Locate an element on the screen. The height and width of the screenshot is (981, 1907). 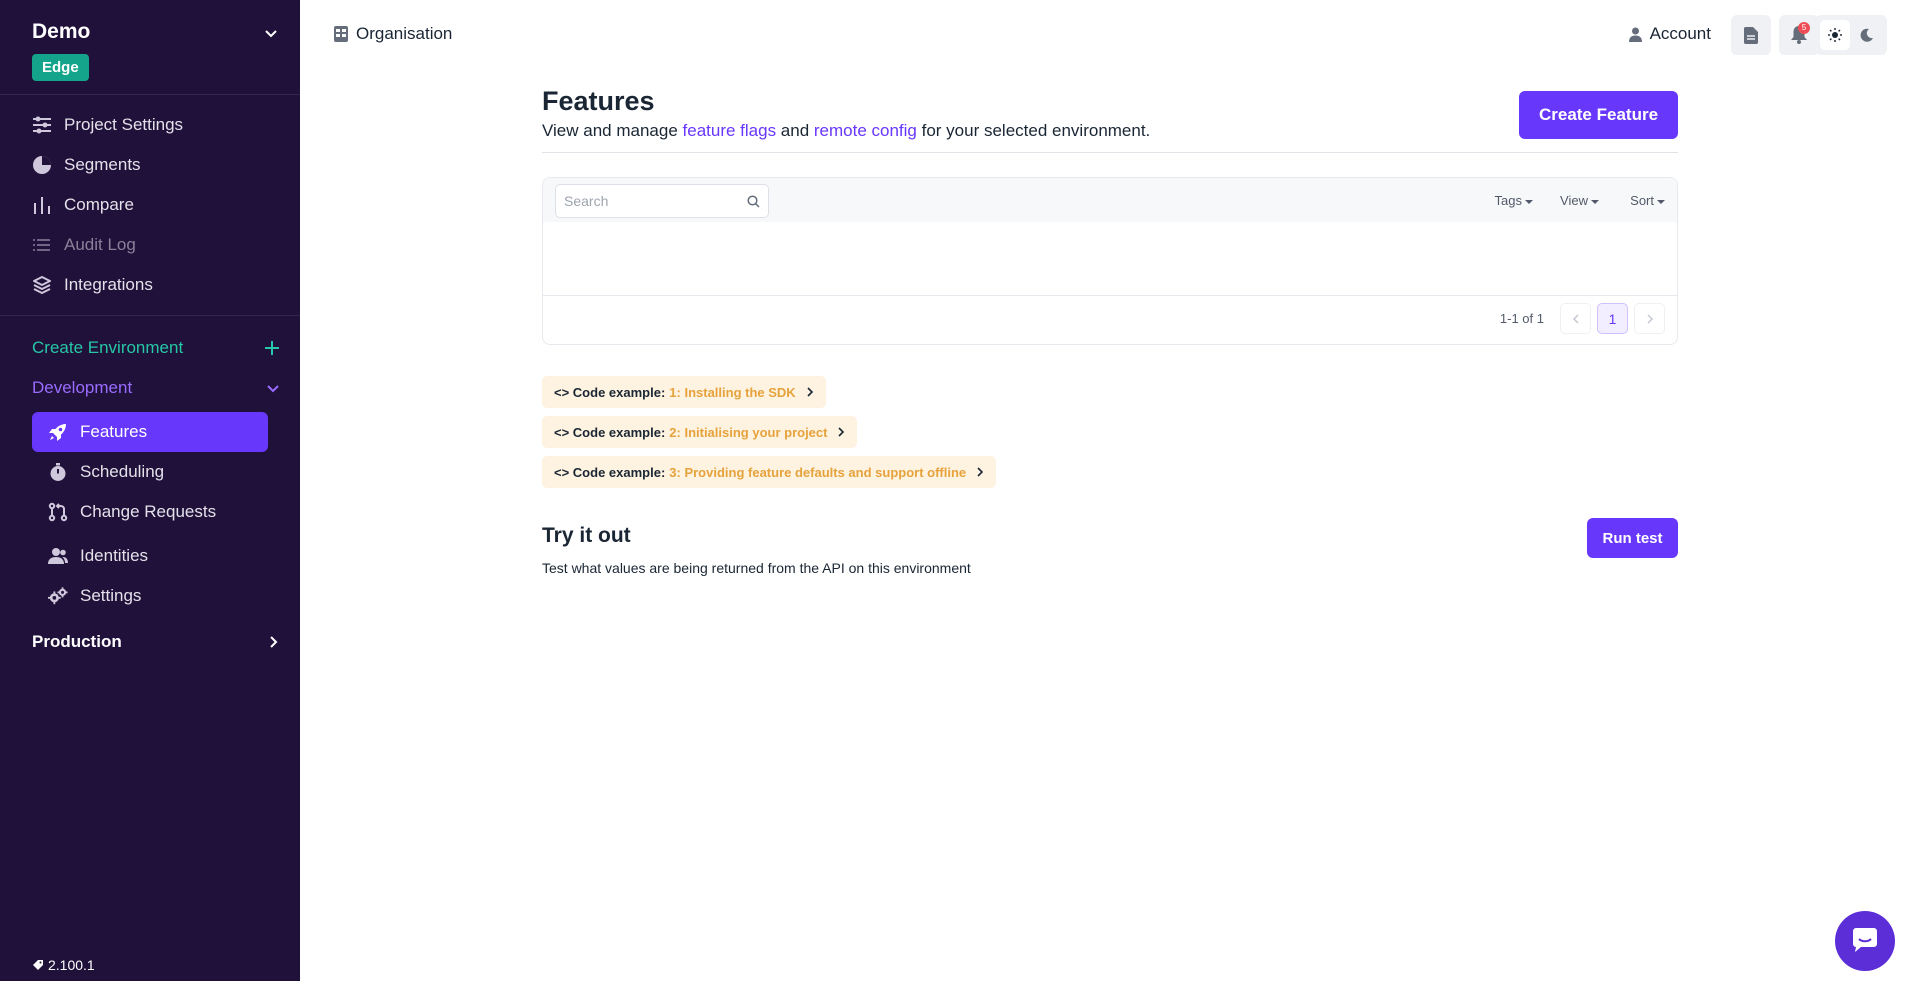
environment-development: Development is located at coordinates (156, 388).